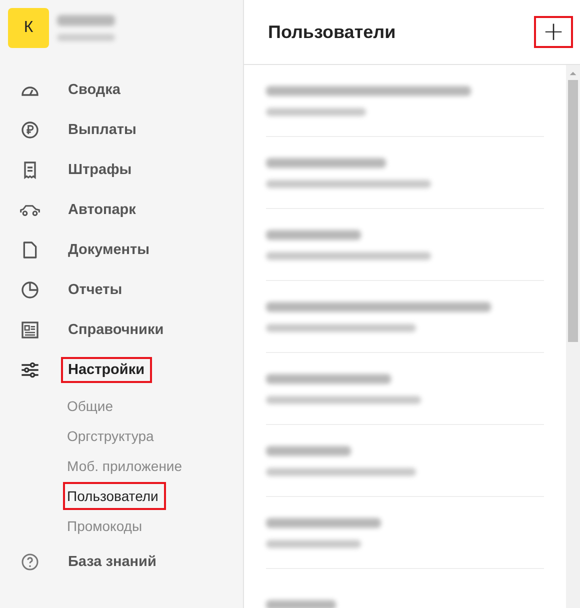 Image resolution: width=580 pixels, height=608 pixels. I want to click on nav-item: Штрафы, so click(125, 170).